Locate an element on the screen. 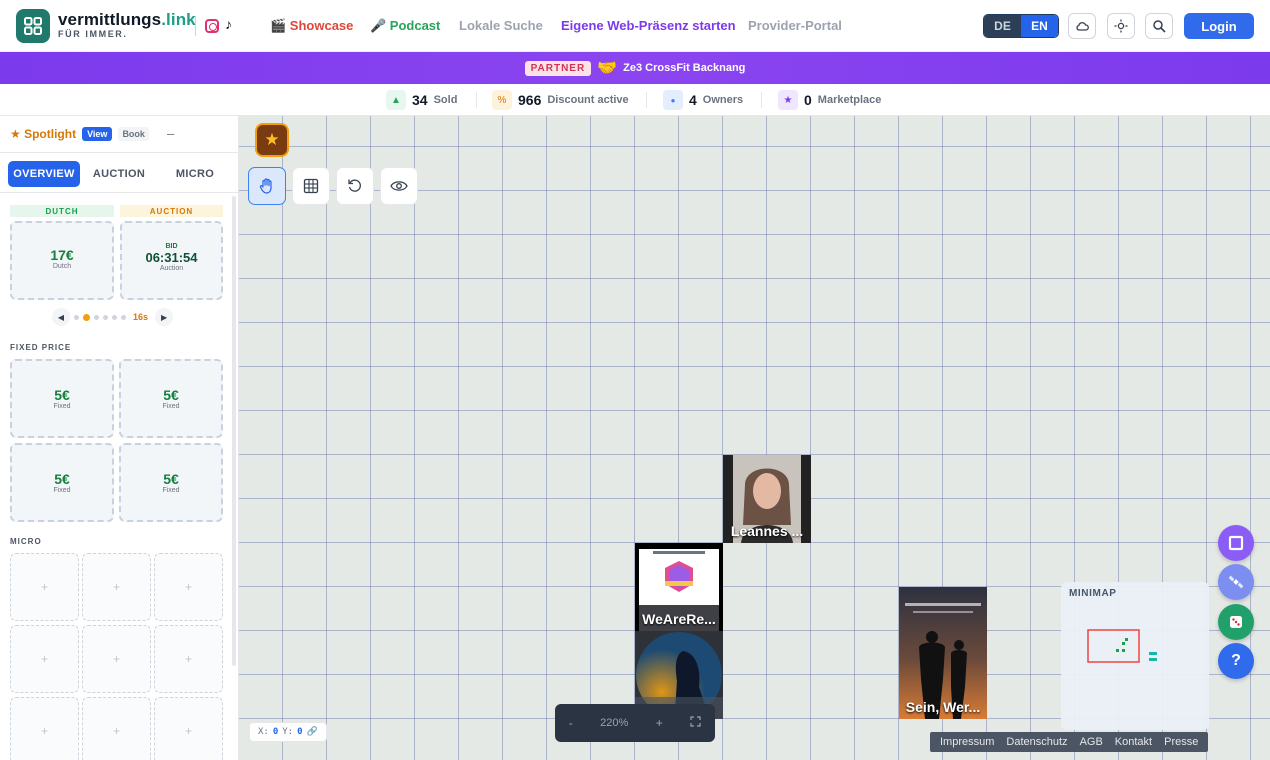  x-label: X: is located at coordinates (263, 732).